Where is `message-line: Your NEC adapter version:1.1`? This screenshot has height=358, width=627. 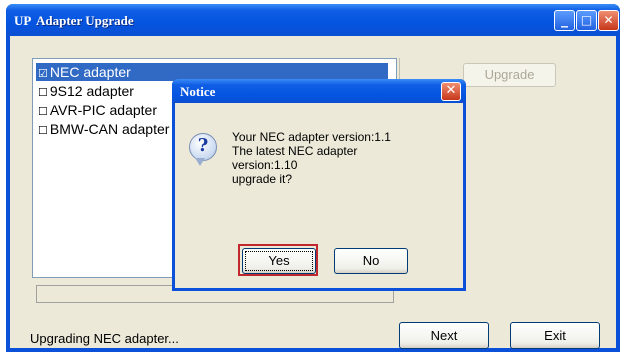
message-line: Your NEC adapter version:1.1 is located at coordinates (311, 137).